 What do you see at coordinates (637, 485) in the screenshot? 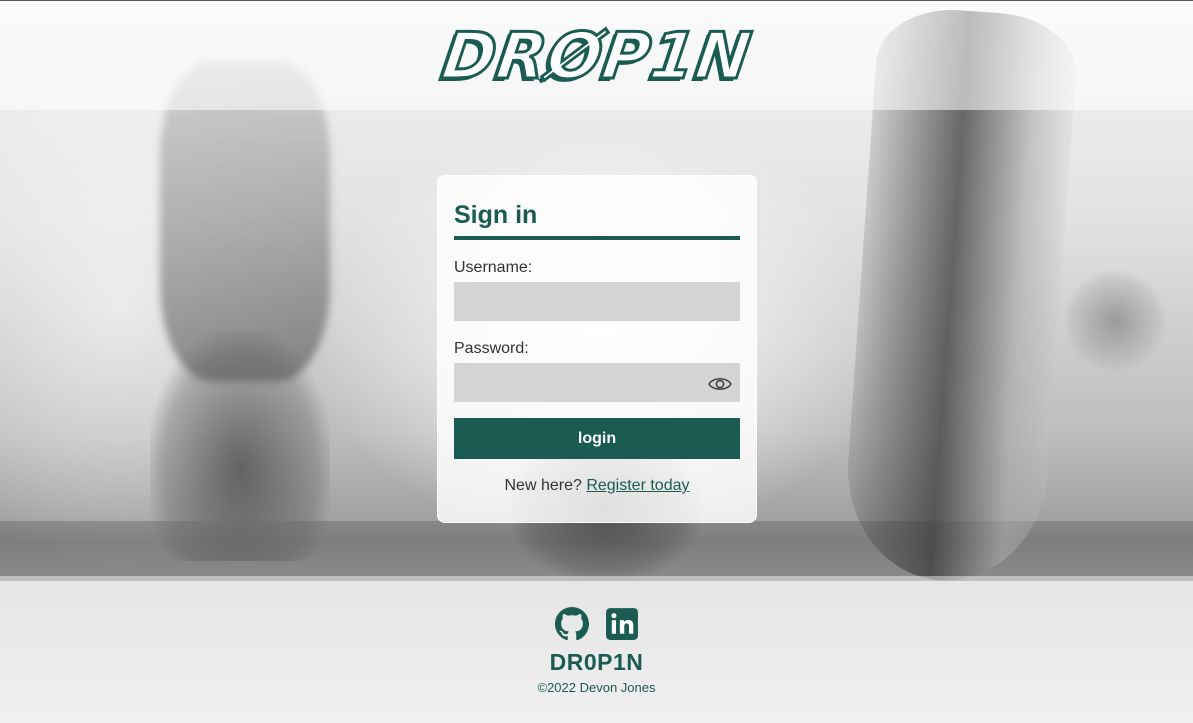
I see `register-link: Register today` at bounding box center [637, 485].